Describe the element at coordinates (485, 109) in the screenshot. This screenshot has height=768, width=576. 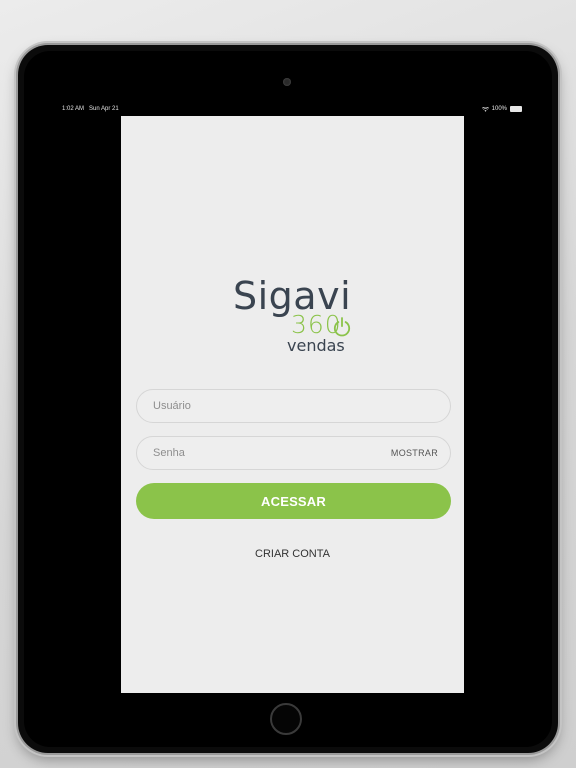
I see `wifi-icon` at that location.